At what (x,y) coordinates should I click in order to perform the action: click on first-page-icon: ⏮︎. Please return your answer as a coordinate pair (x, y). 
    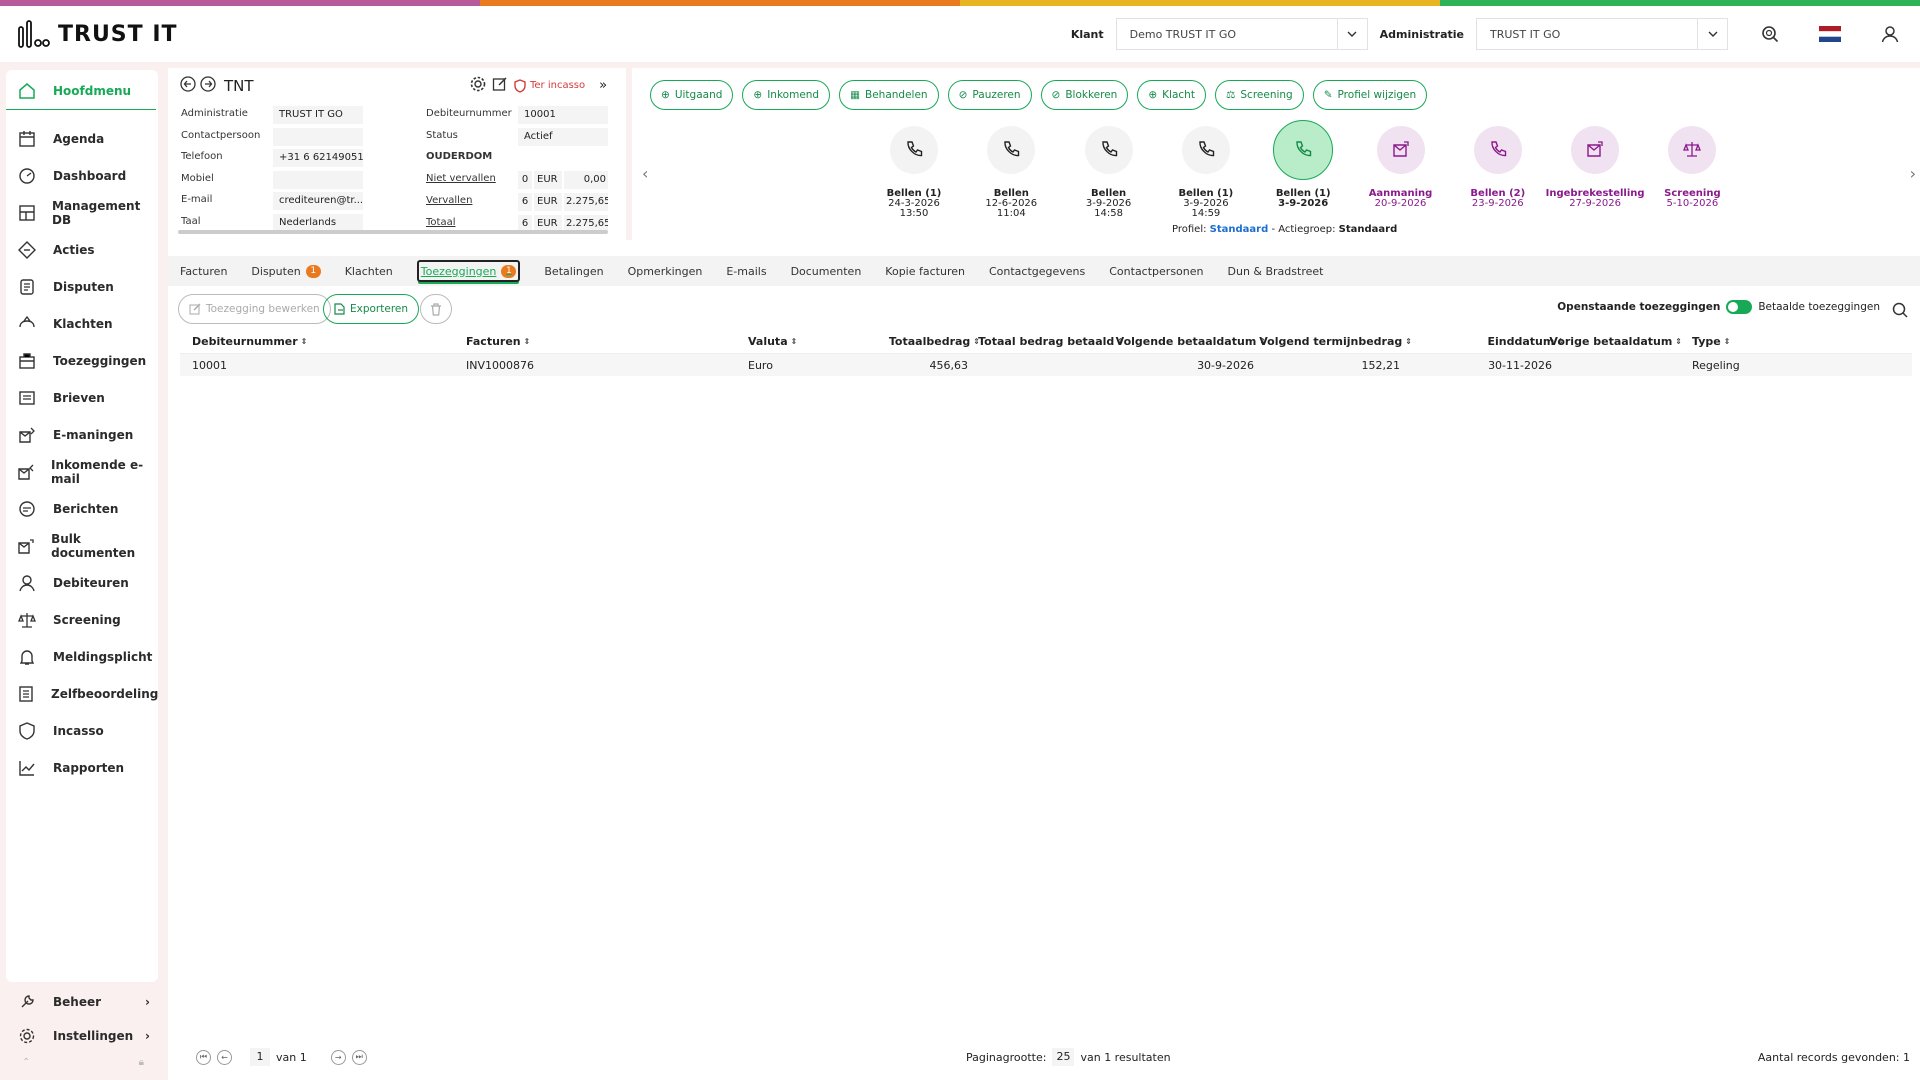
    Looking at the image, I should click on (203, 1057).